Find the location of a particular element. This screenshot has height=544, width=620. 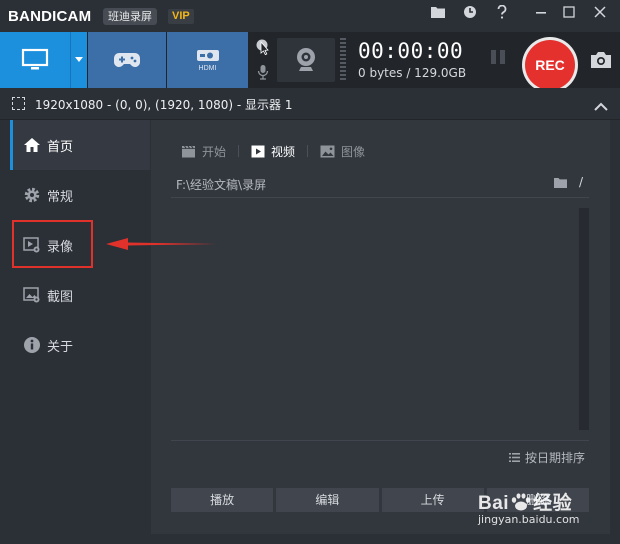

gamepad-icon is located at coordinates (127, 60).